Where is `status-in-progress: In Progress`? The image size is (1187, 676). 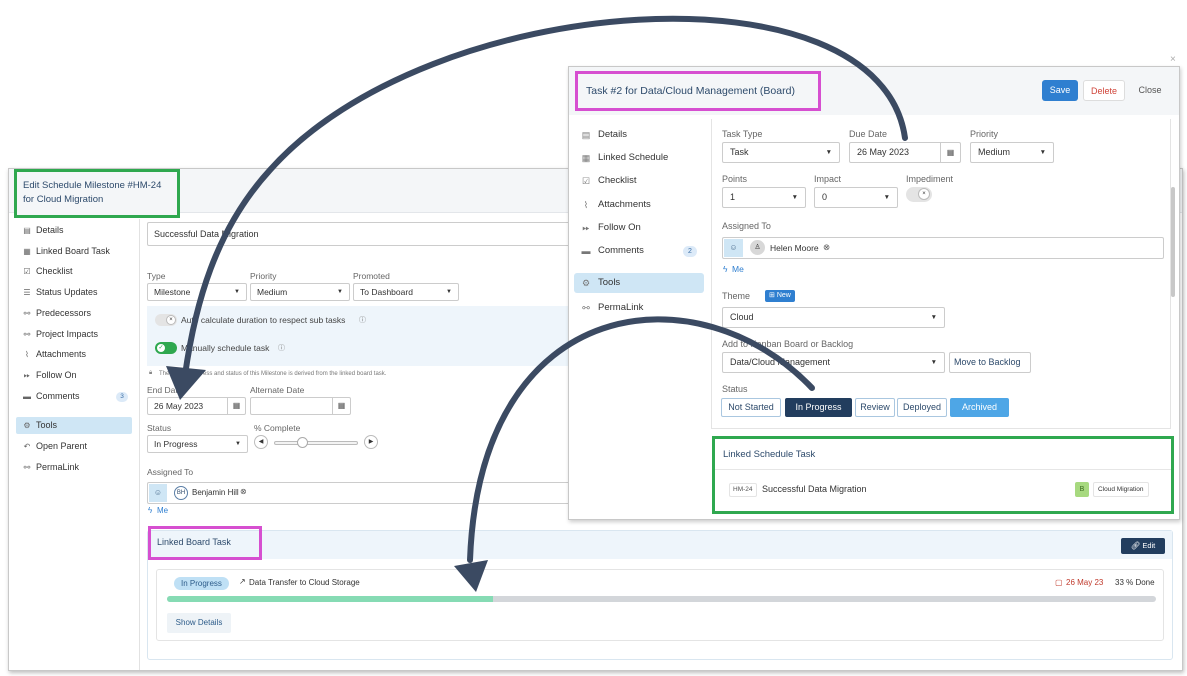 status-in-progress: In Progress is located at coordinates (818, 407).